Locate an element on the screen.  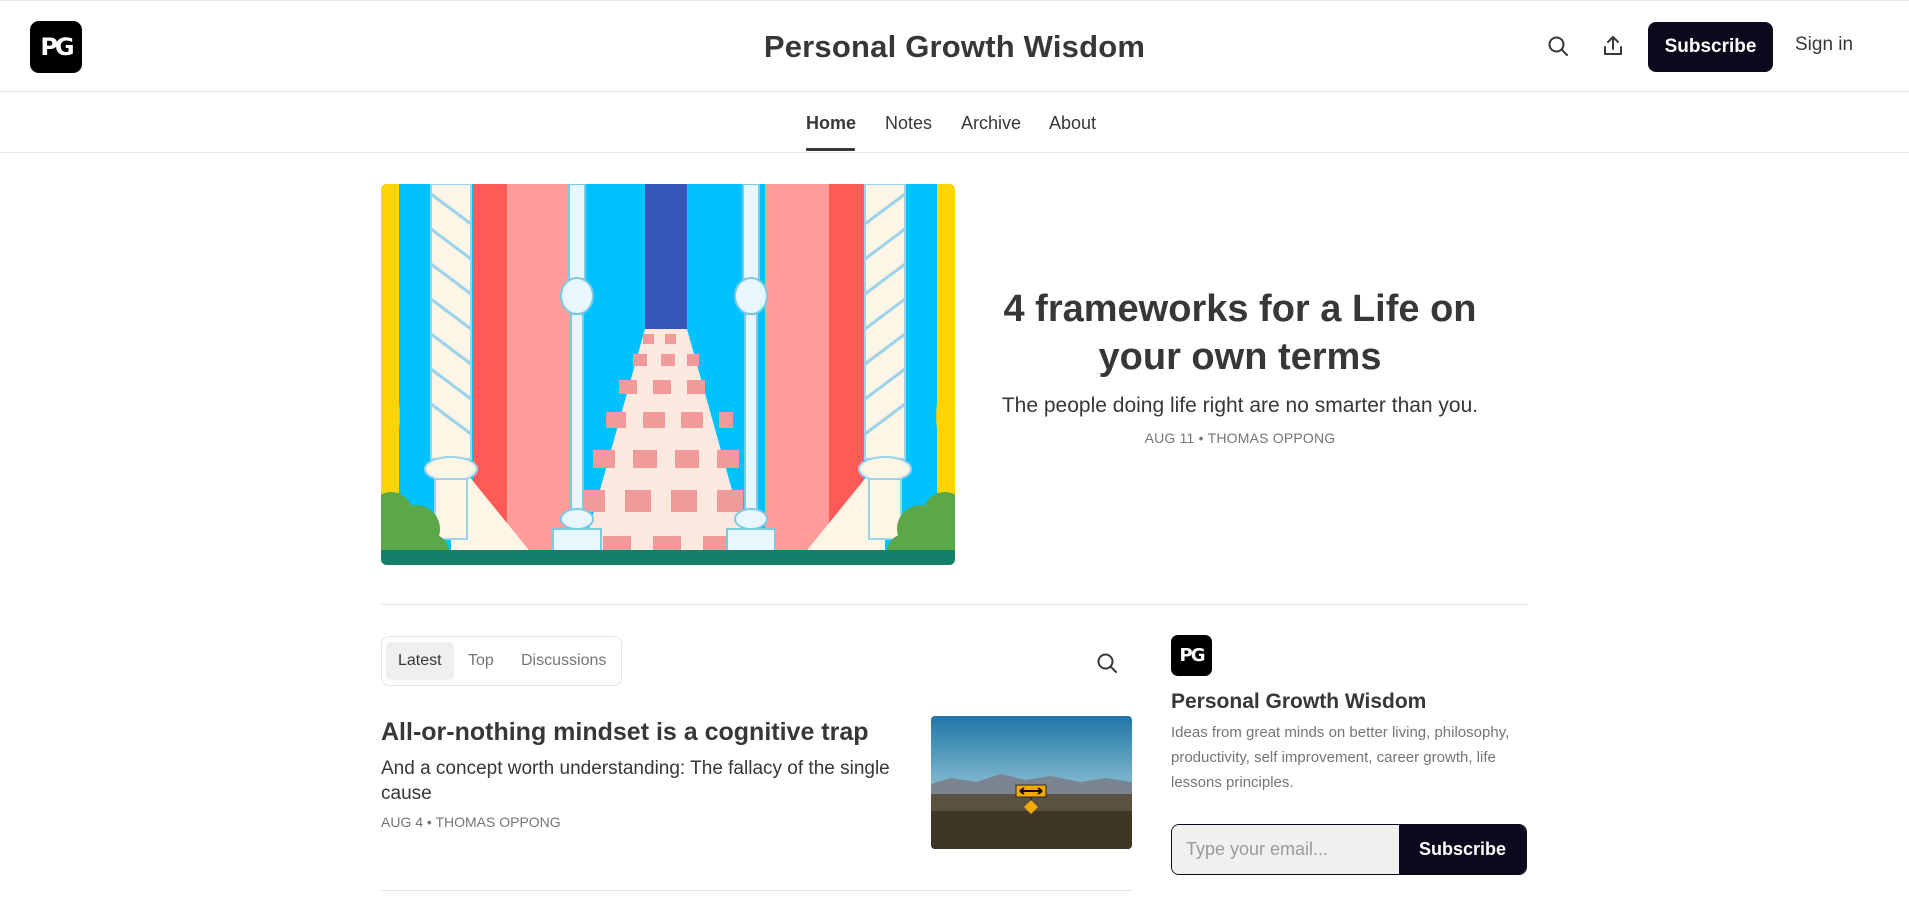
sidebar-publication-logo: PG is located at coordinates (1191, 655).